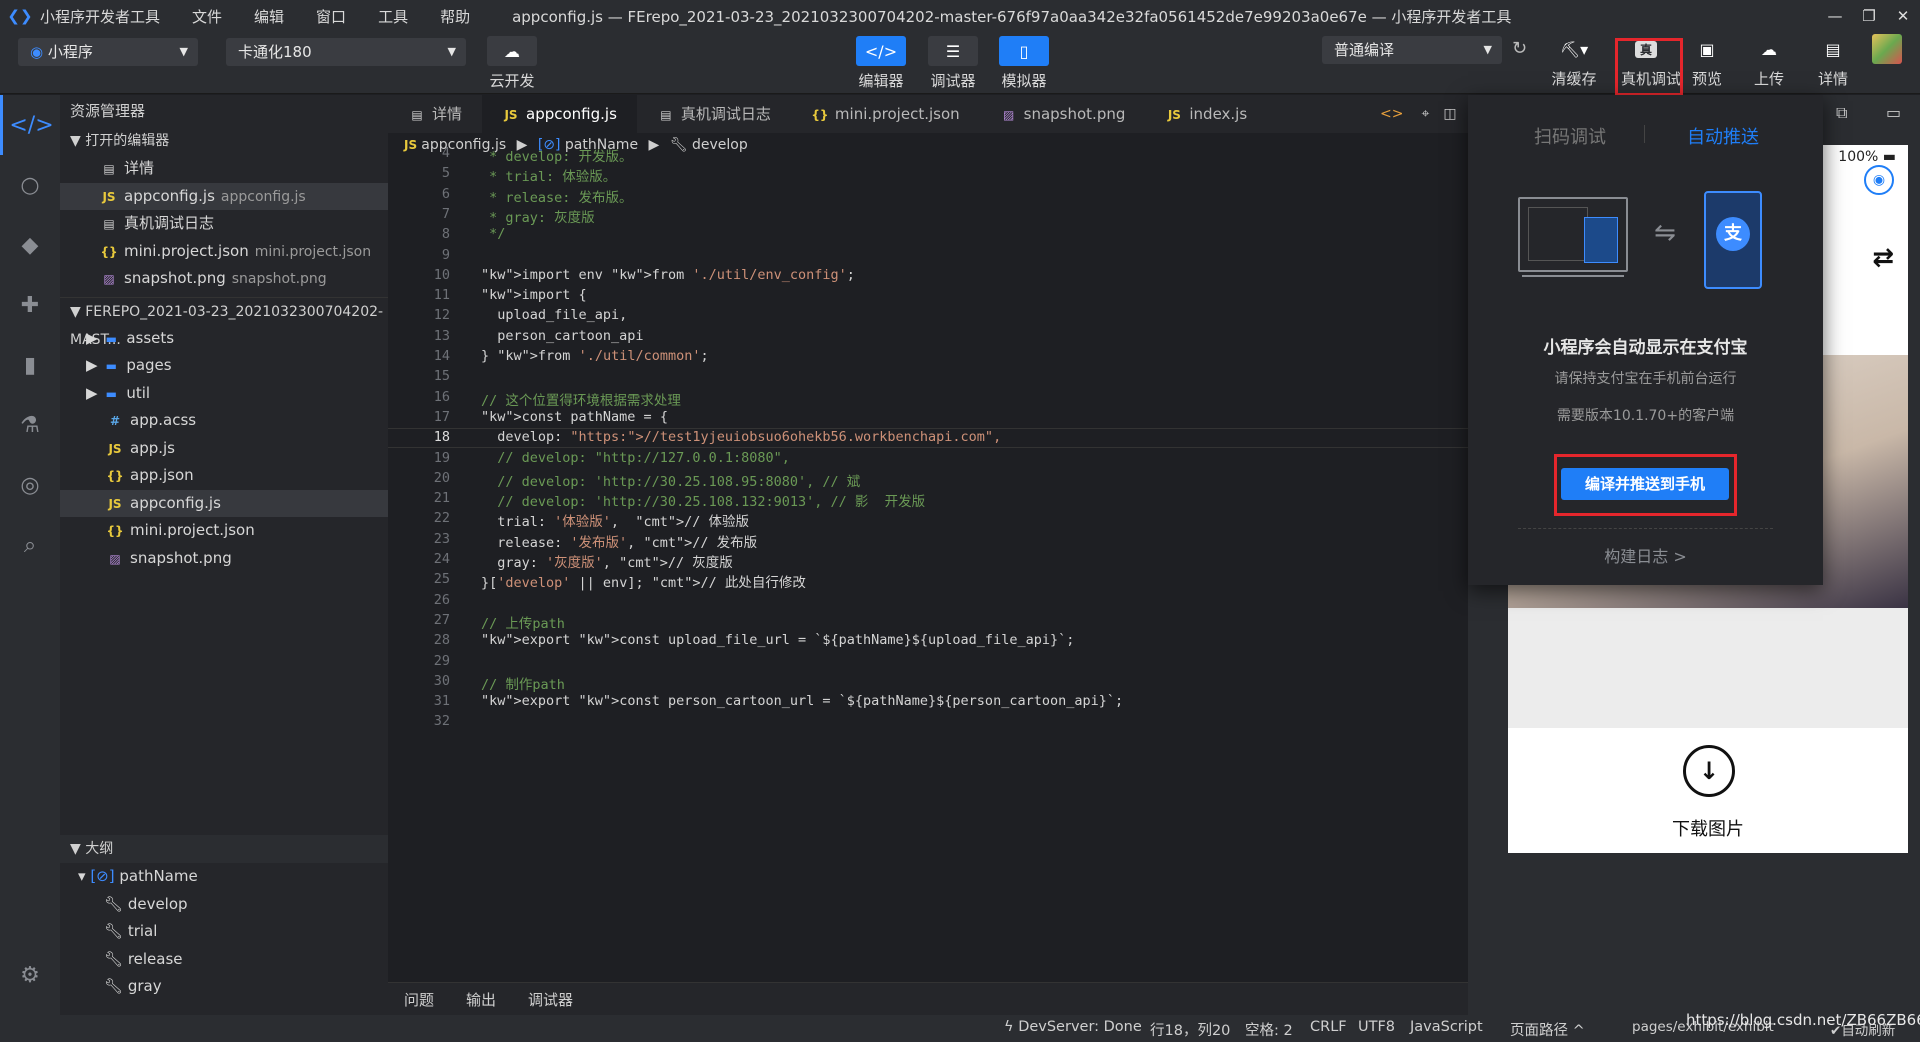 Image resolution: width=1920 pixels, height=1042 pixels. Describe the element at coordinates (1063, 114) in the screenshot. I see `tab-snapshot-png: ▨ snapshot.png` at that location.